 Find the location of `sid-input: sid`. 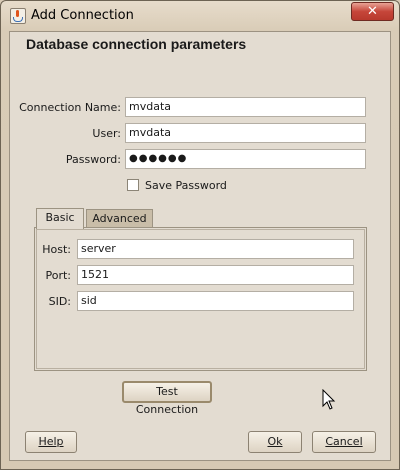

sid-input: sid is located at coordinates (215, 301).